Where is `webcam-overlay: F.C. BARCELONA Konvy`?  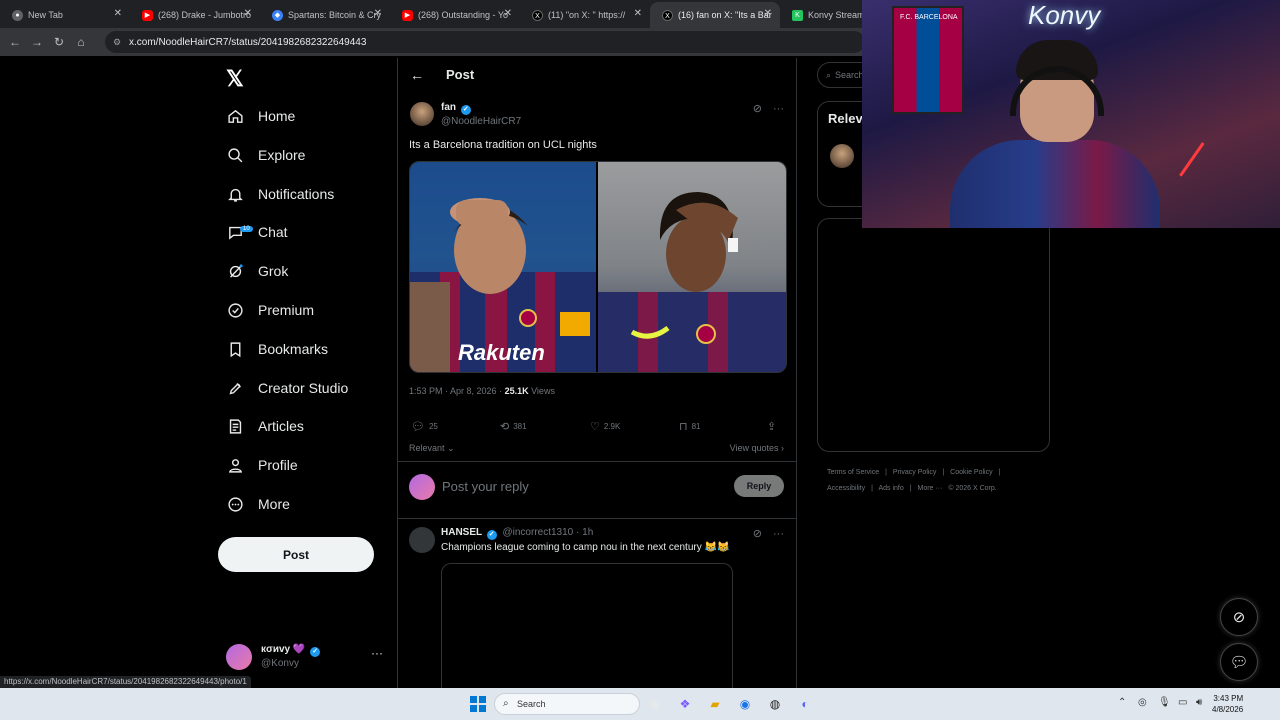
webcam-overlay: F.C. BARCELONA Konvy is located at coordinates (1071, 114).